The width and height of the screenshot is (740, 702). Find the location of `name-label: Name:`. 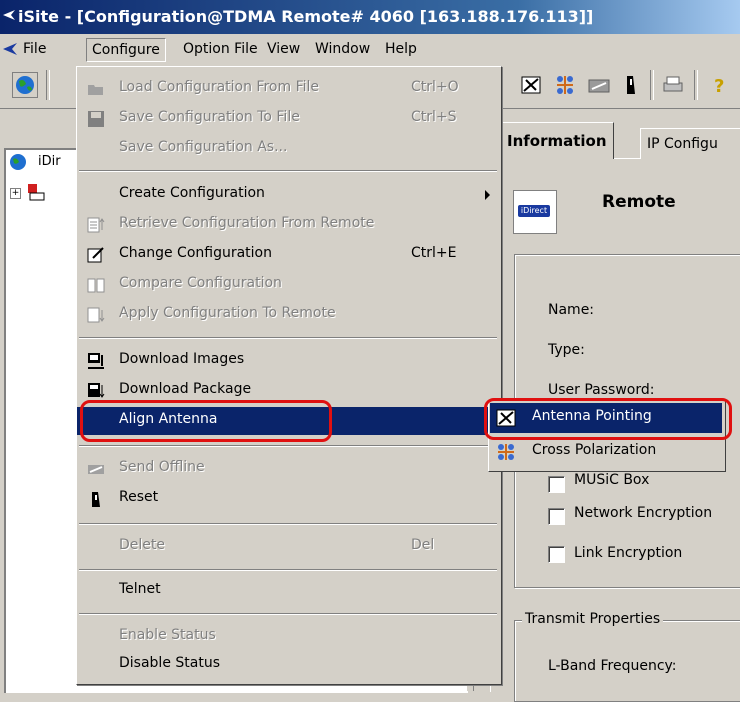

name-label: Name: is located at coordinates (571, 310).